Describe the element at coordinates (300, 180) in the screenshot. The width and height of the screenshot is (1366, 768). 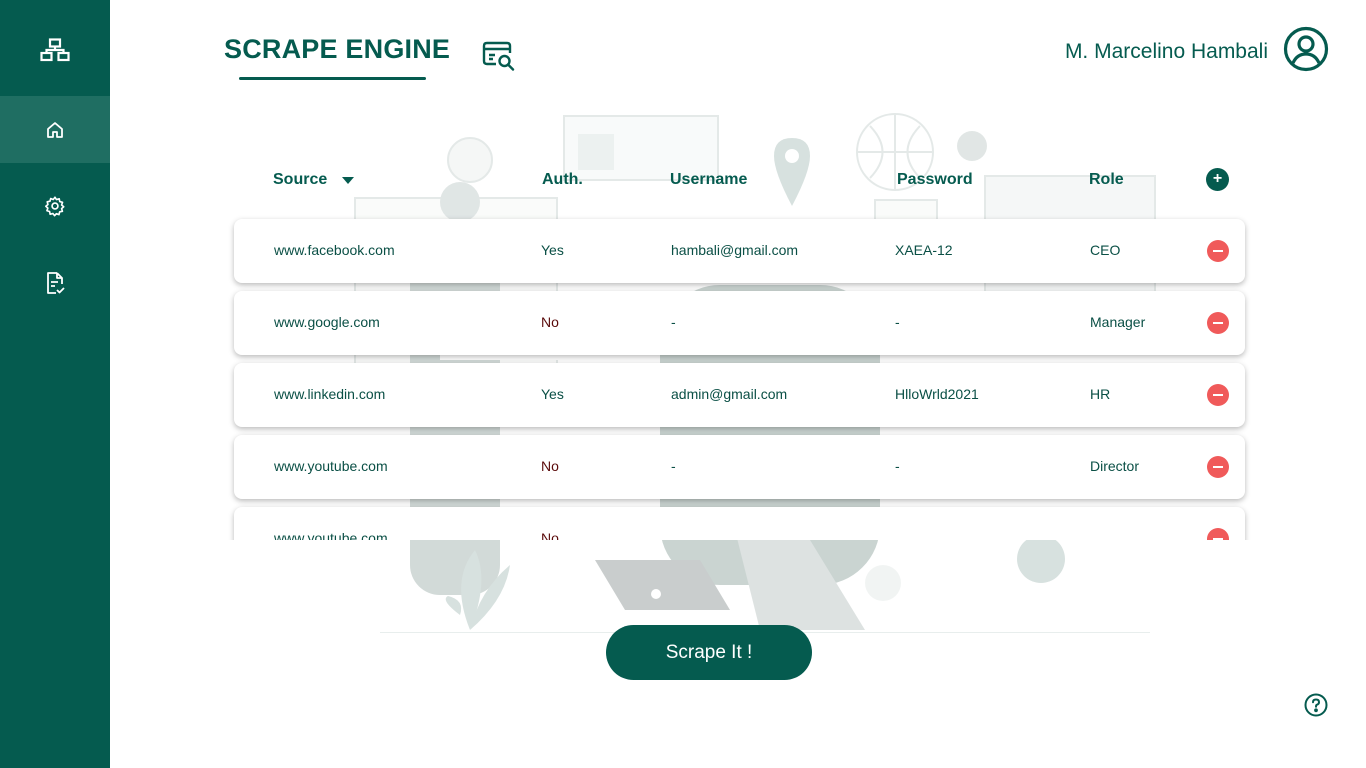
I see `column-header-source: Source` at that location.